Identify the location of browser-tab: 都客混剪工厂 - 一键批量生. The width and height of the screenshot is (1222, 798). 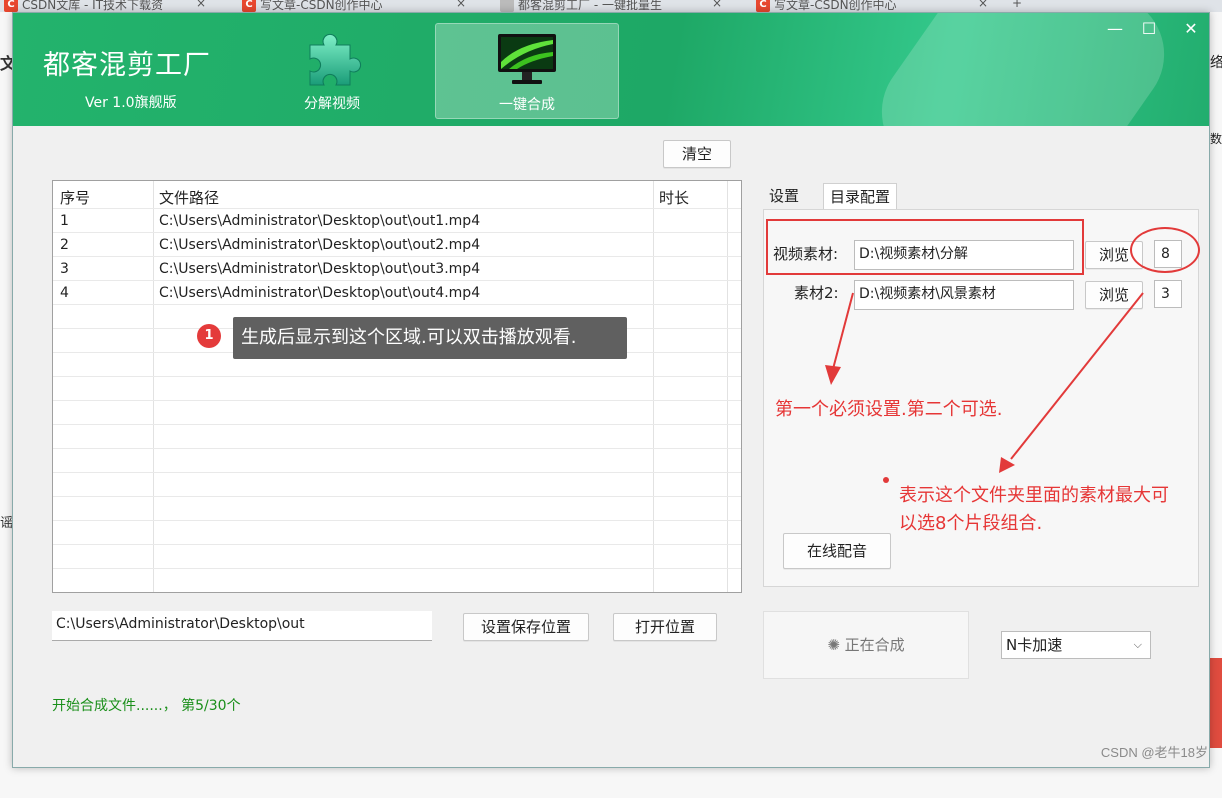
(579, 6).